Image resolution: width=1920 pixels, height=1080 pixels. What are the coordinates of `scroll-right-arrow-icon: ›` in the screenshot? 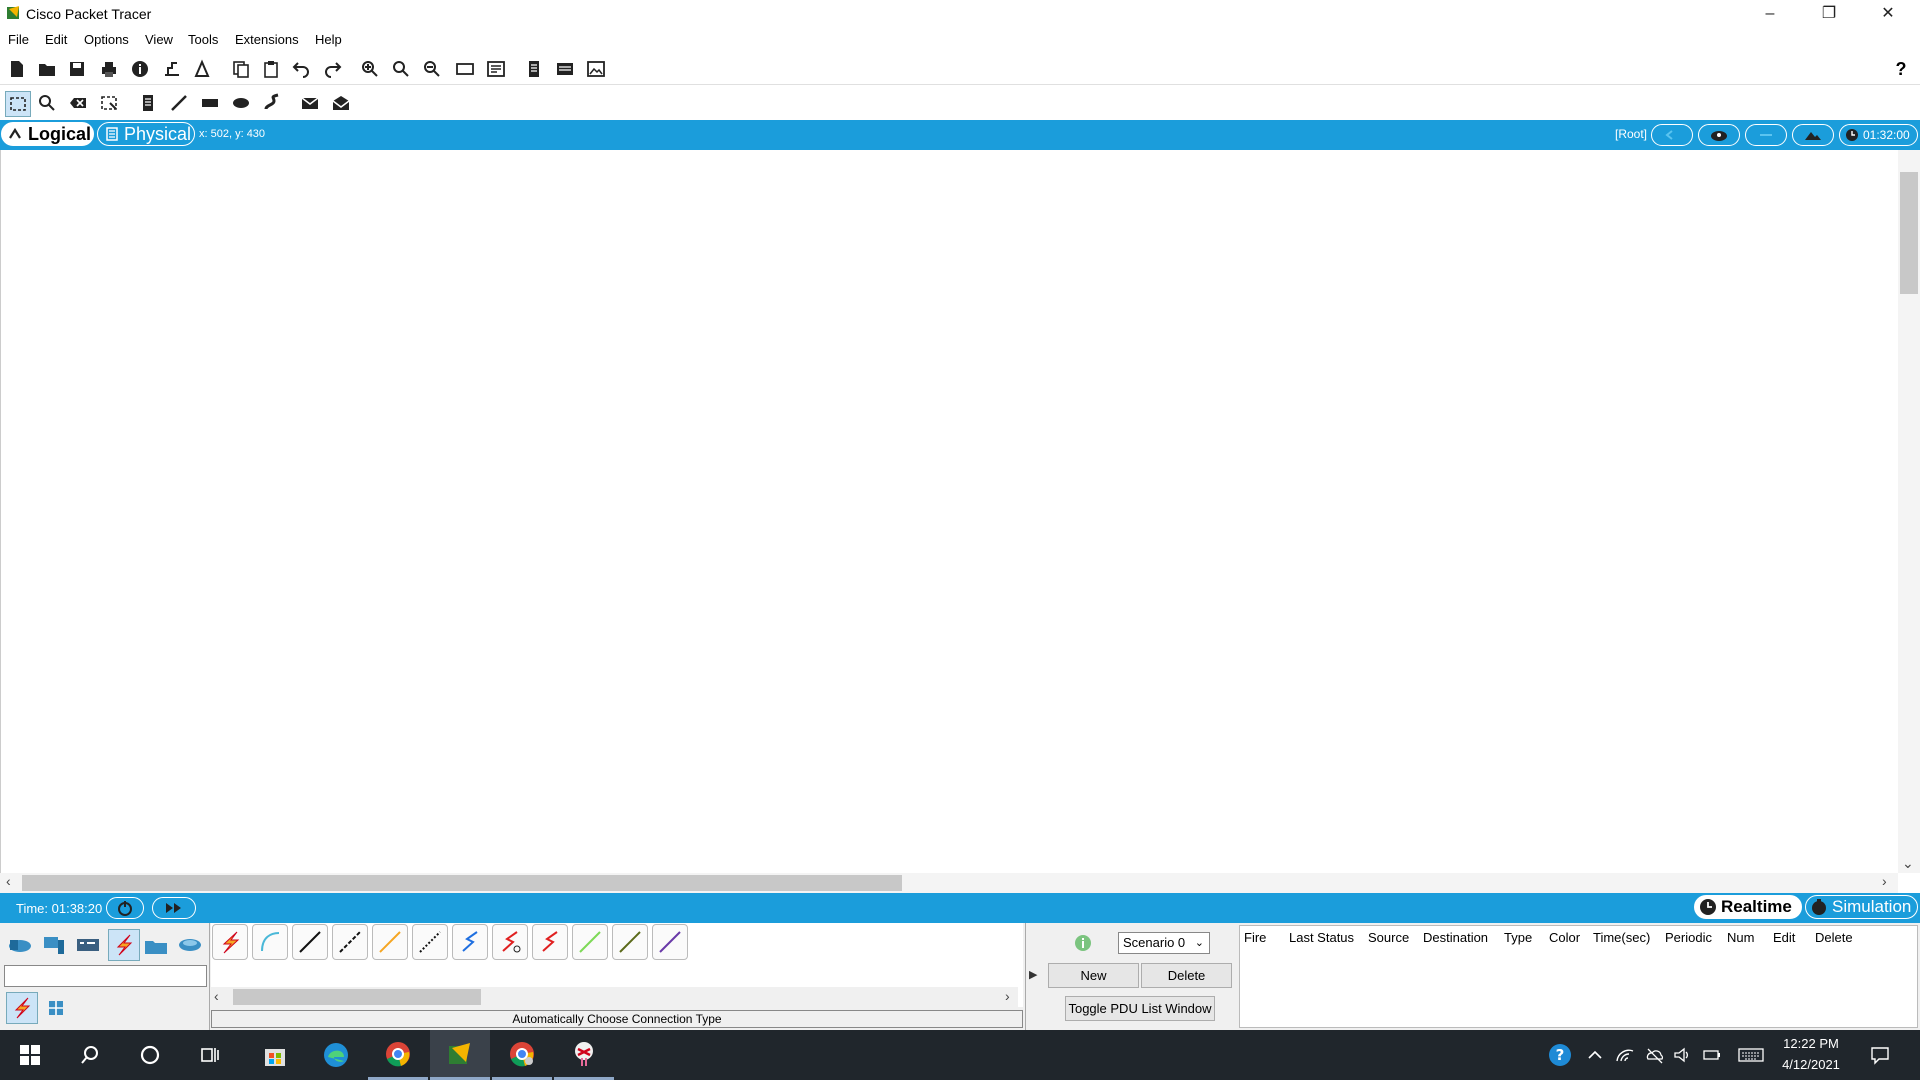 It's located at (1884, 881).